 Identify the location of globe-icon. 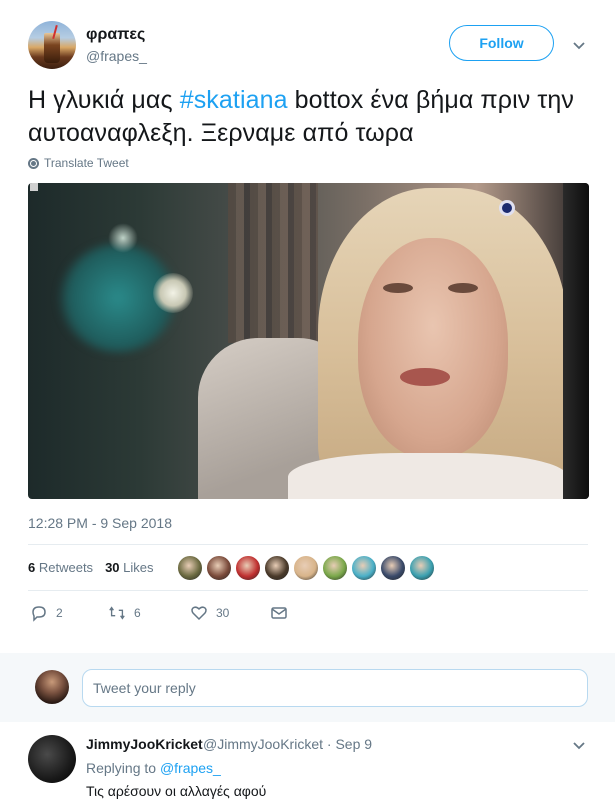
(33, 163).